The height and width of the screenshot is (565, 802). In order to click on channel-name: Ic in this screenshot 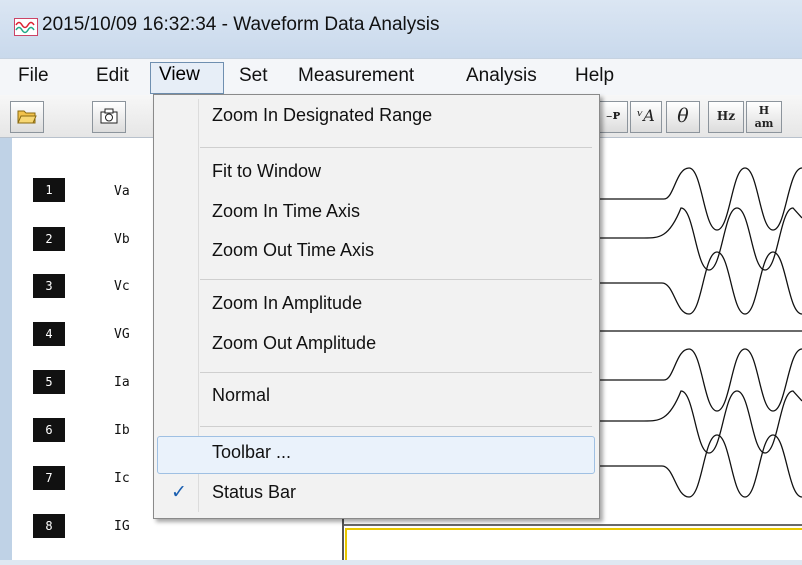, I will do `click(122, 478)`.